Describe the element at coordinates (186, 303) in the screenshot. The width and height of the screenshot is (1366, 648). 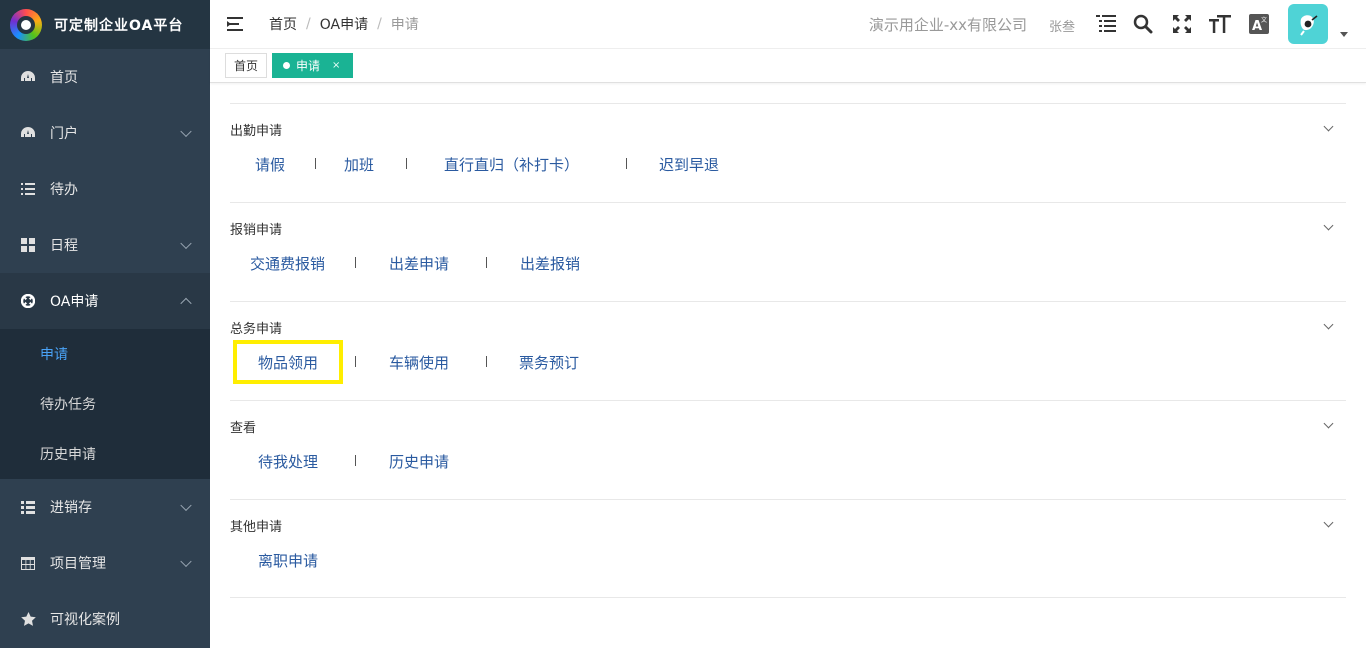
I see `chevron-up-icon` at that location.